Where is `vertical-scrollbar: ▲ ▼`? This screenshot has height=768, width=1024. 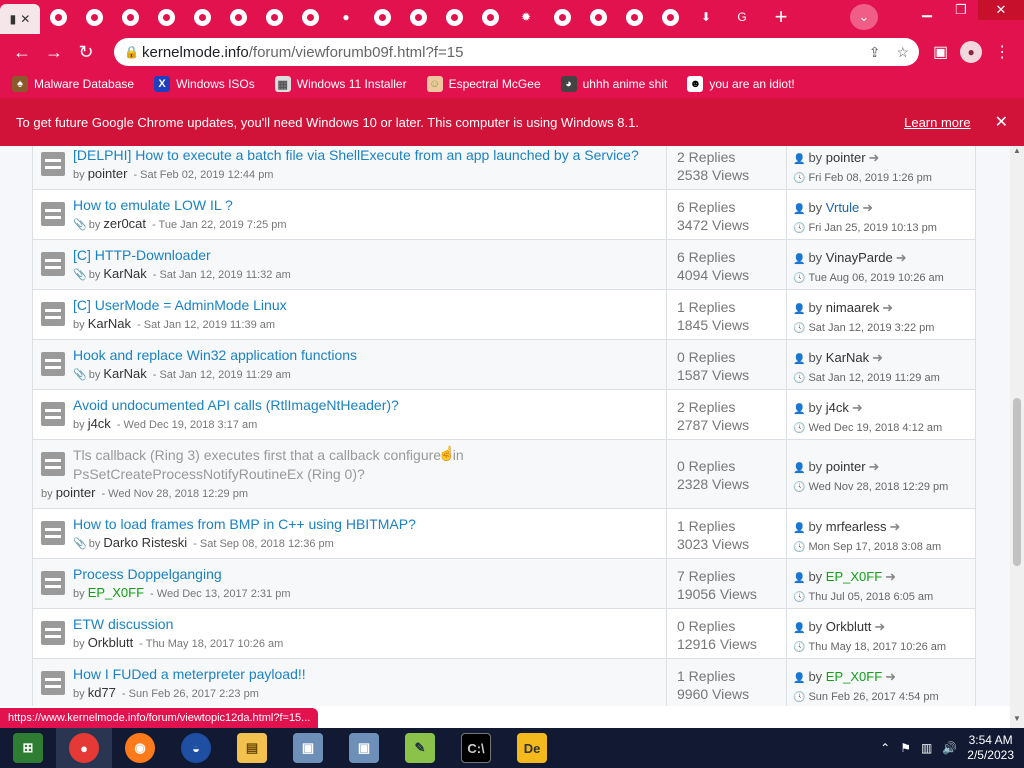 vertical-scrollbar: ▲ ▼ is located at coordinates (1017, 437).